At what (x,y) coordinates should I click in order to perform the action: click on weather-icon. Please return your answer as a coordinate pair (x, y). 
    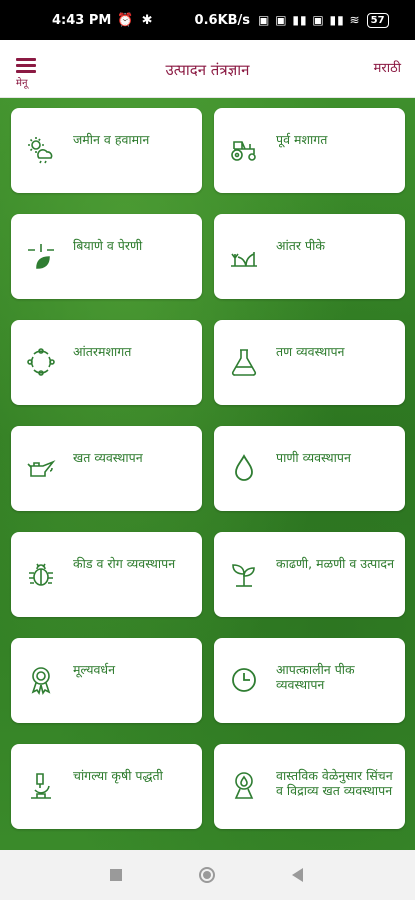
    Looking at the image, I should click on (41, 150).